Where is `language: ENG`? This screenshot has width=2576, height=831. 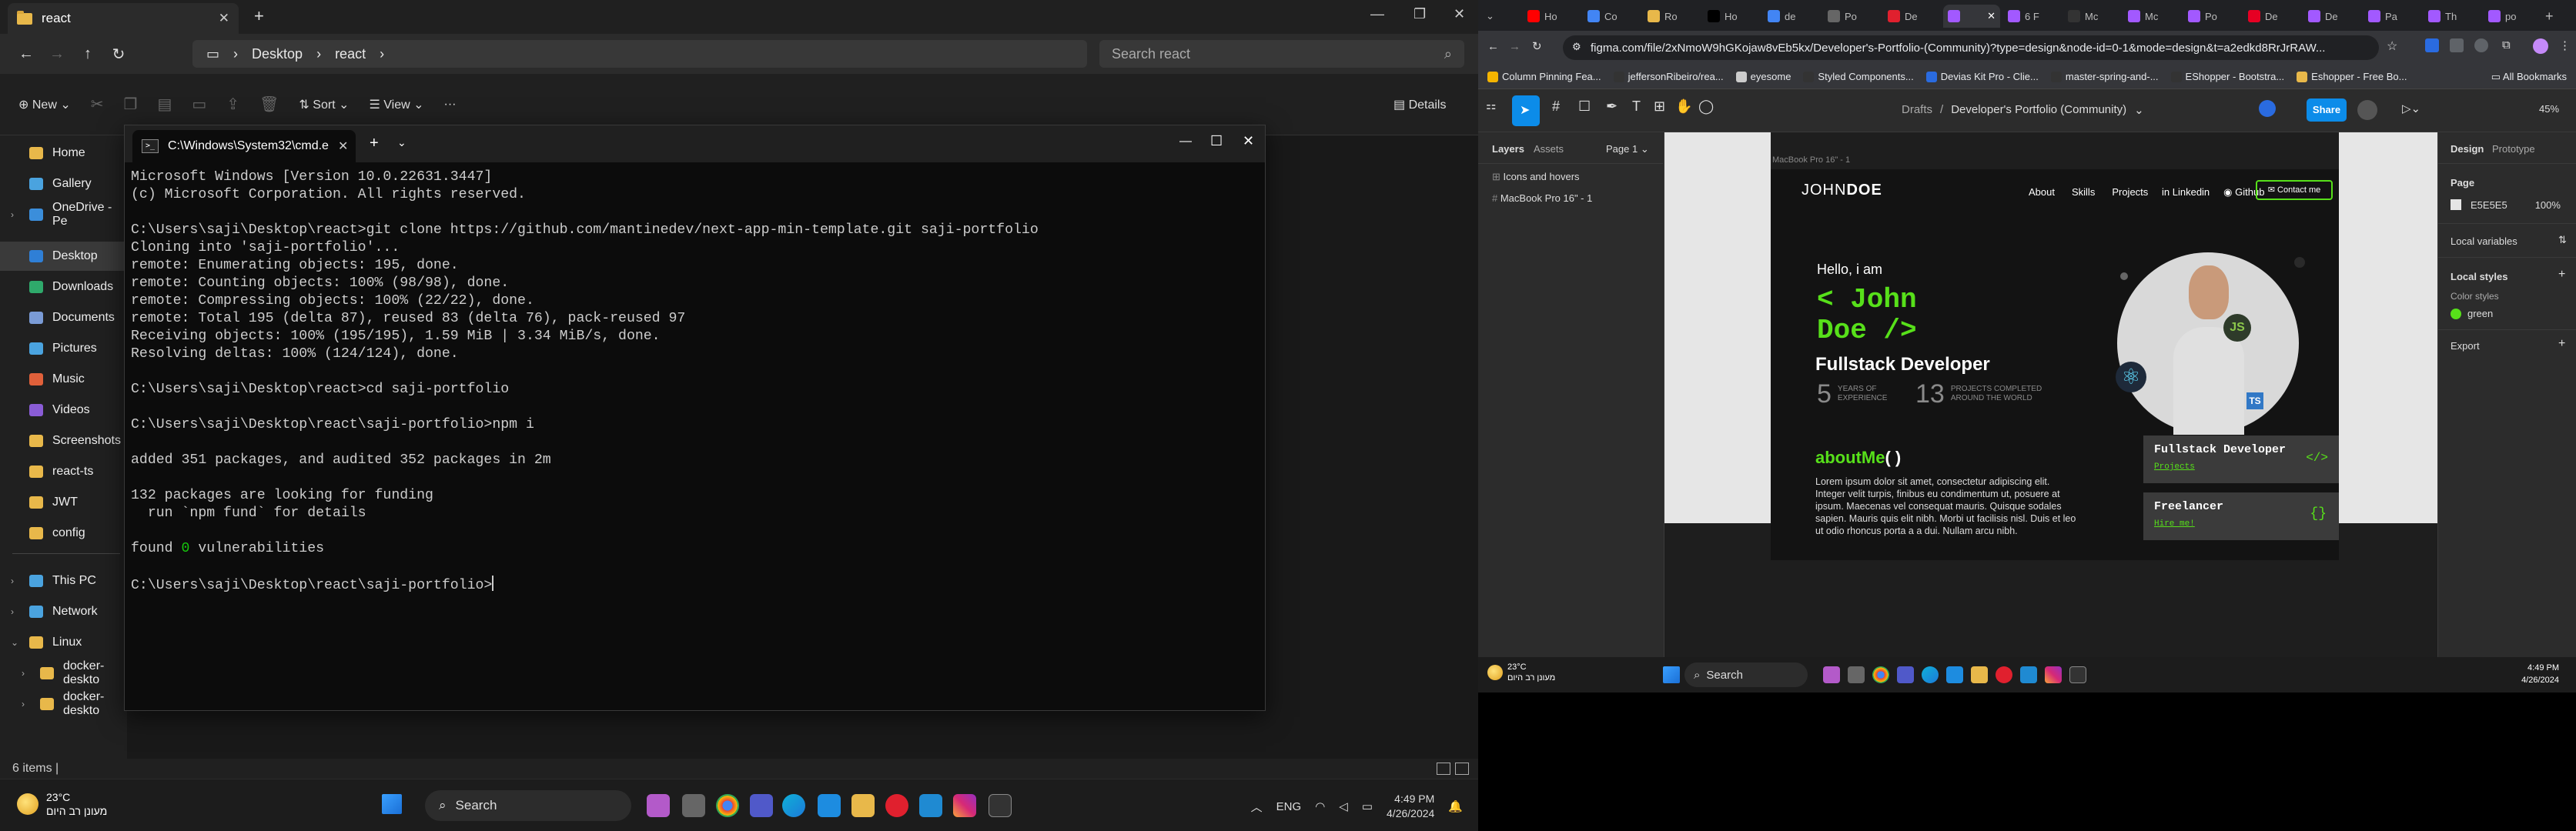 language: ENG is located at coordinates (1289, 807).